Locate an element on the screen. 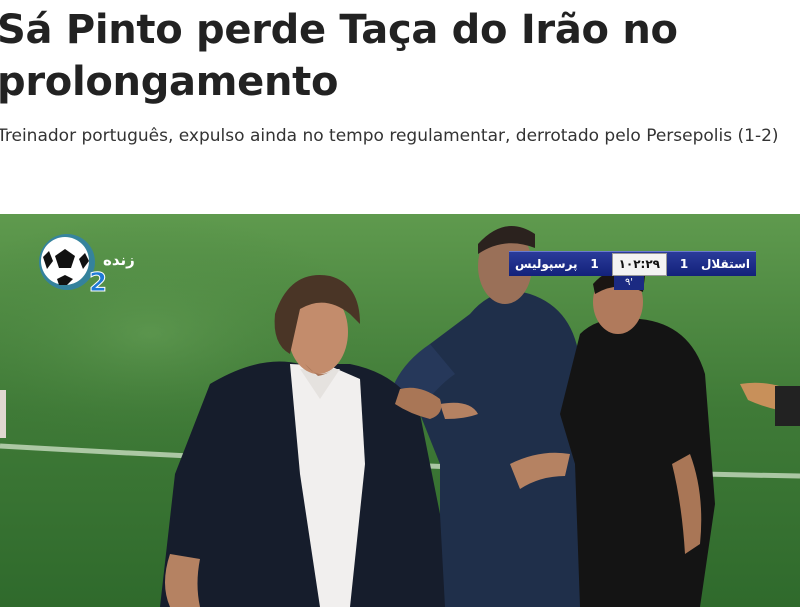  soccer-ball-icon: 2 is located at coordinates (72, 265).